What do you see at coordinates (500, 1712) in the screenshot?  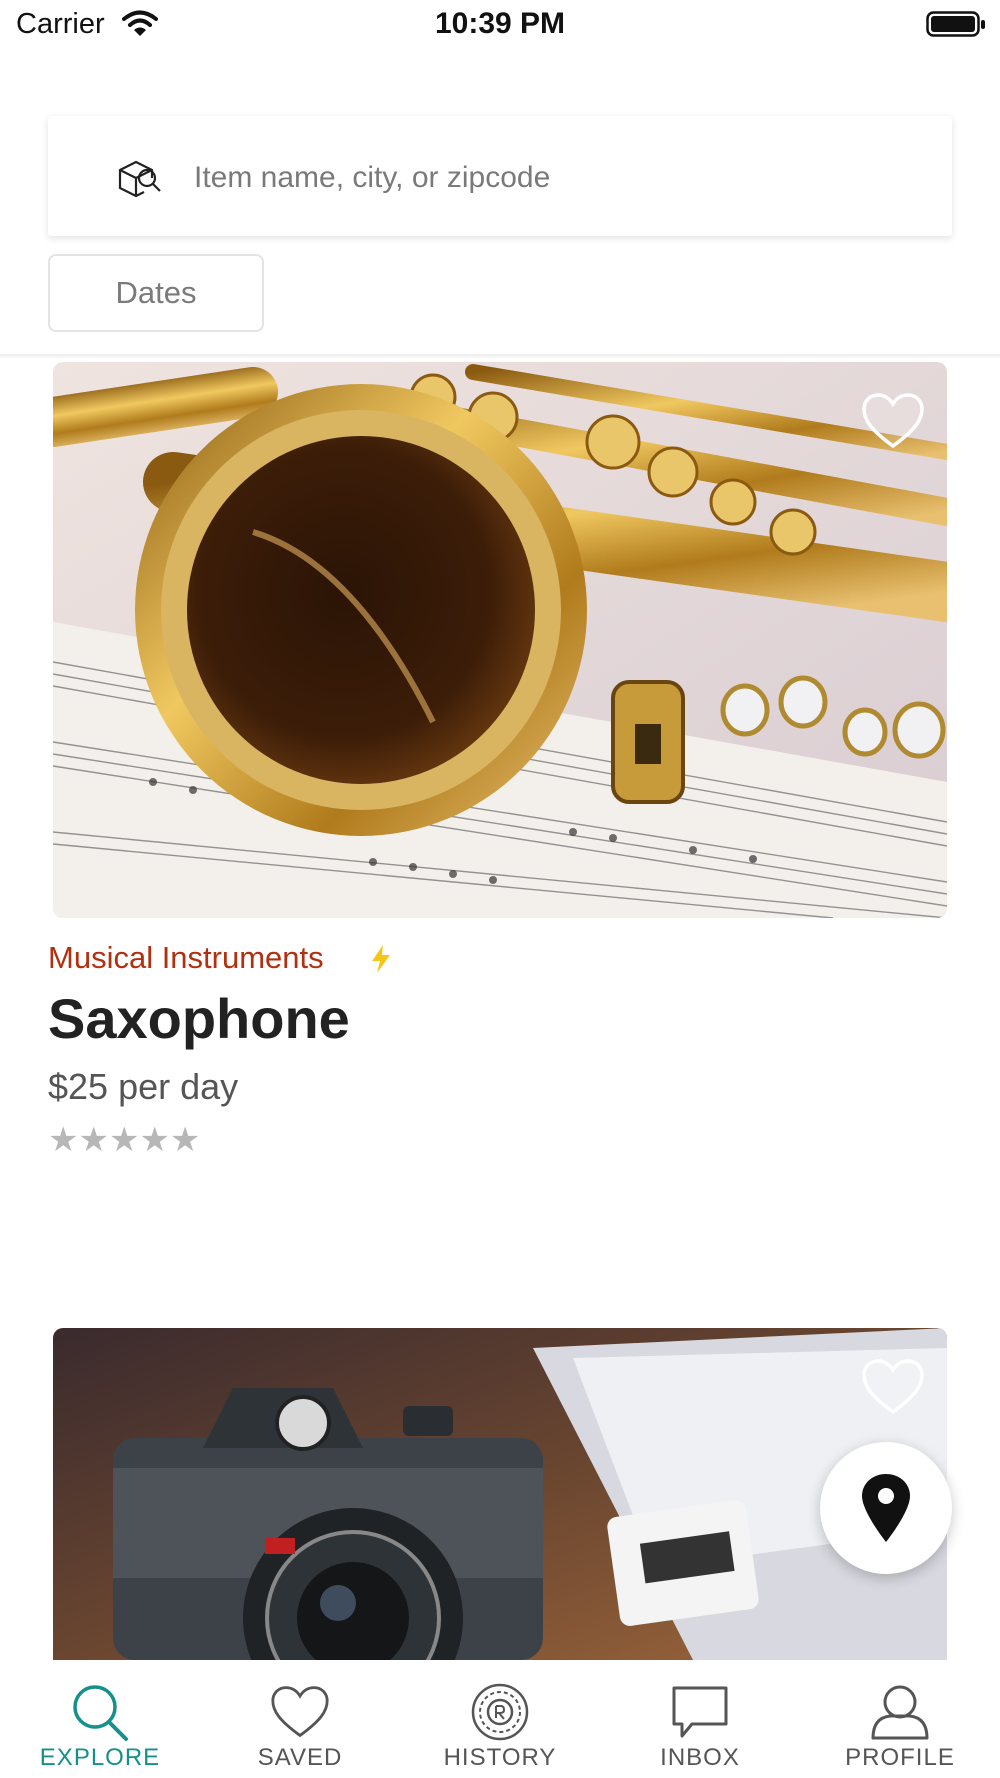 I see `history-badge-icon` at bounding box center [500, 1712].